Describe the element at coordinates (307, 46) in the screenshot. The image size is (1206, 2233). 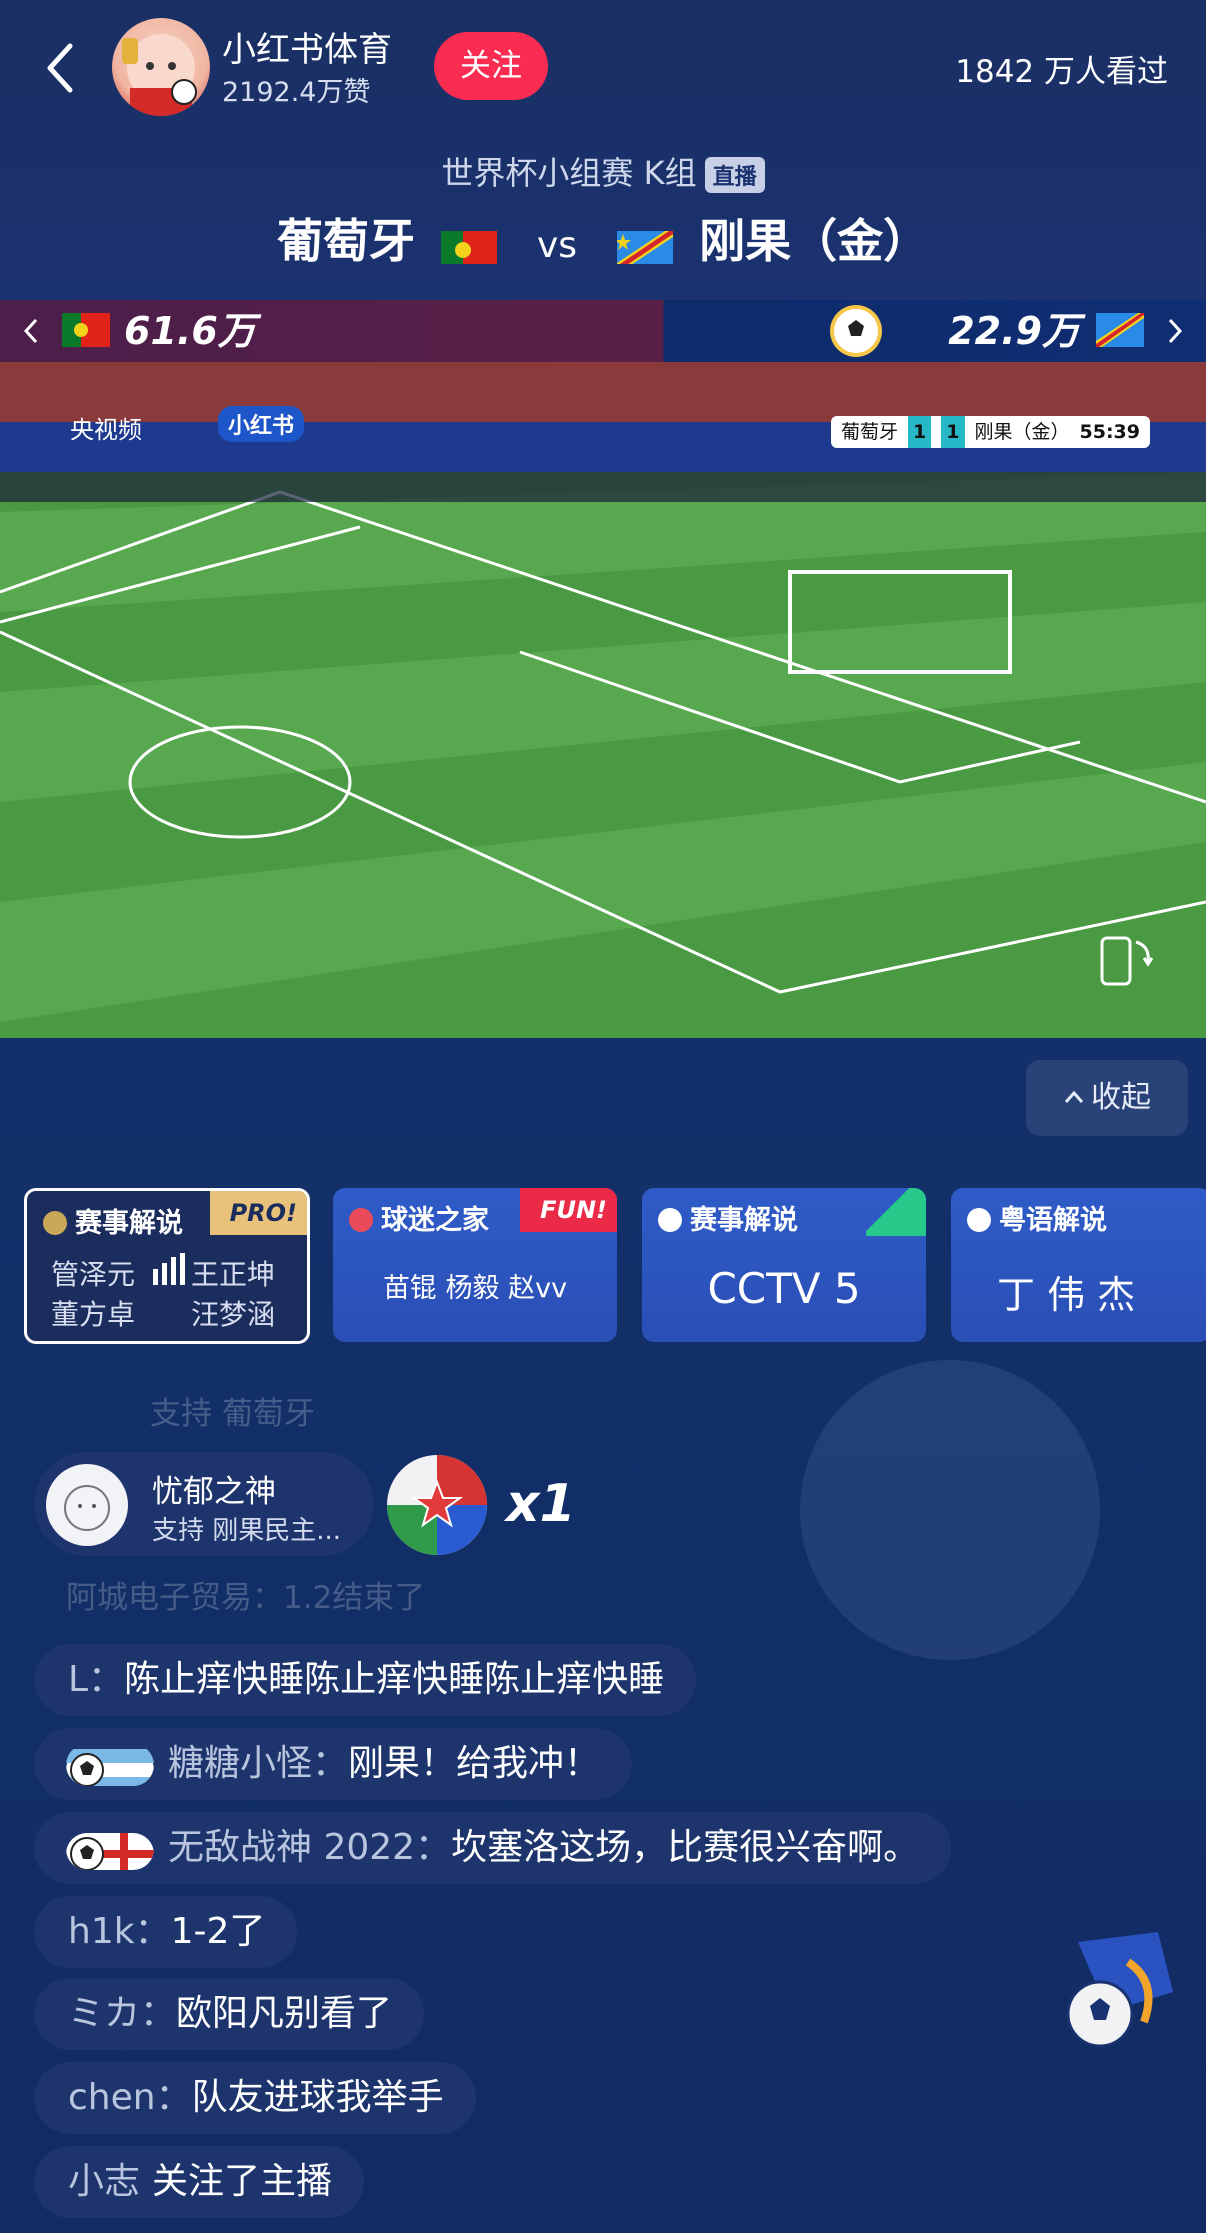
I see `host-name: 小红书体育` at that location.